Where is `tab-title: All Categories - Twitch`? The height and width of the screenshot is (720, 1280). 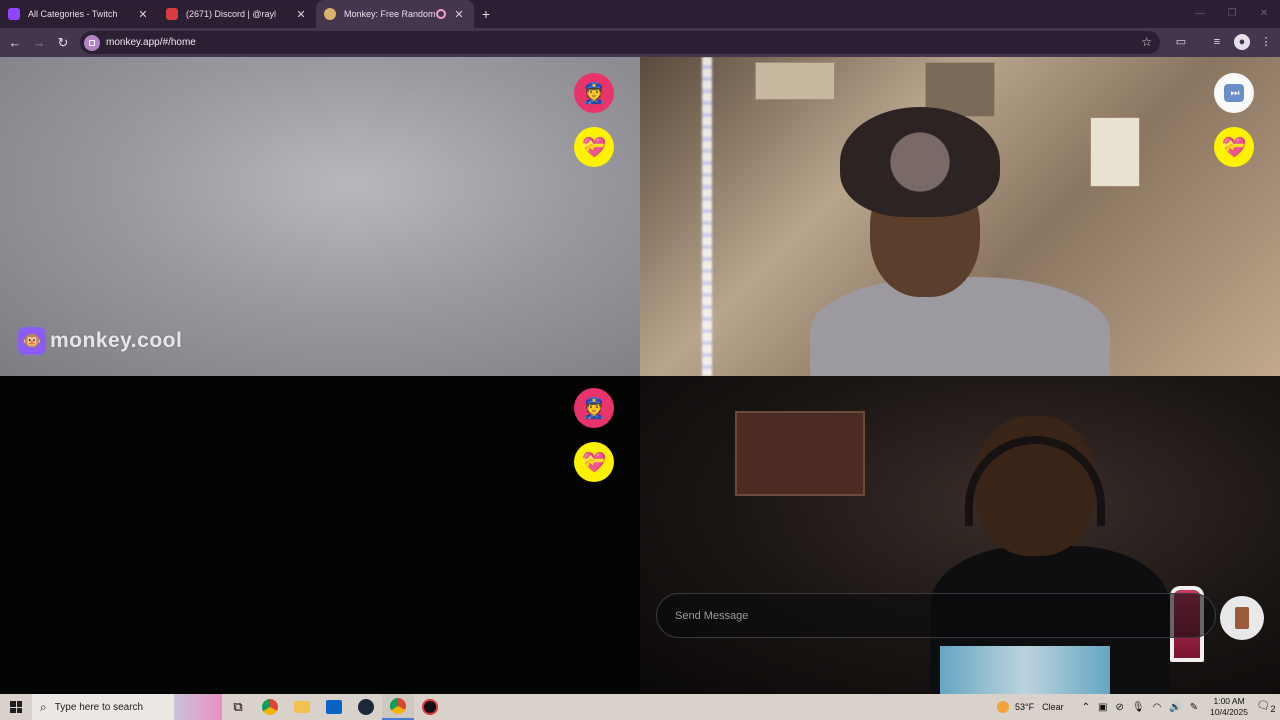
tab-title: All Categories - Twitch is located at coordinates (73, 14).